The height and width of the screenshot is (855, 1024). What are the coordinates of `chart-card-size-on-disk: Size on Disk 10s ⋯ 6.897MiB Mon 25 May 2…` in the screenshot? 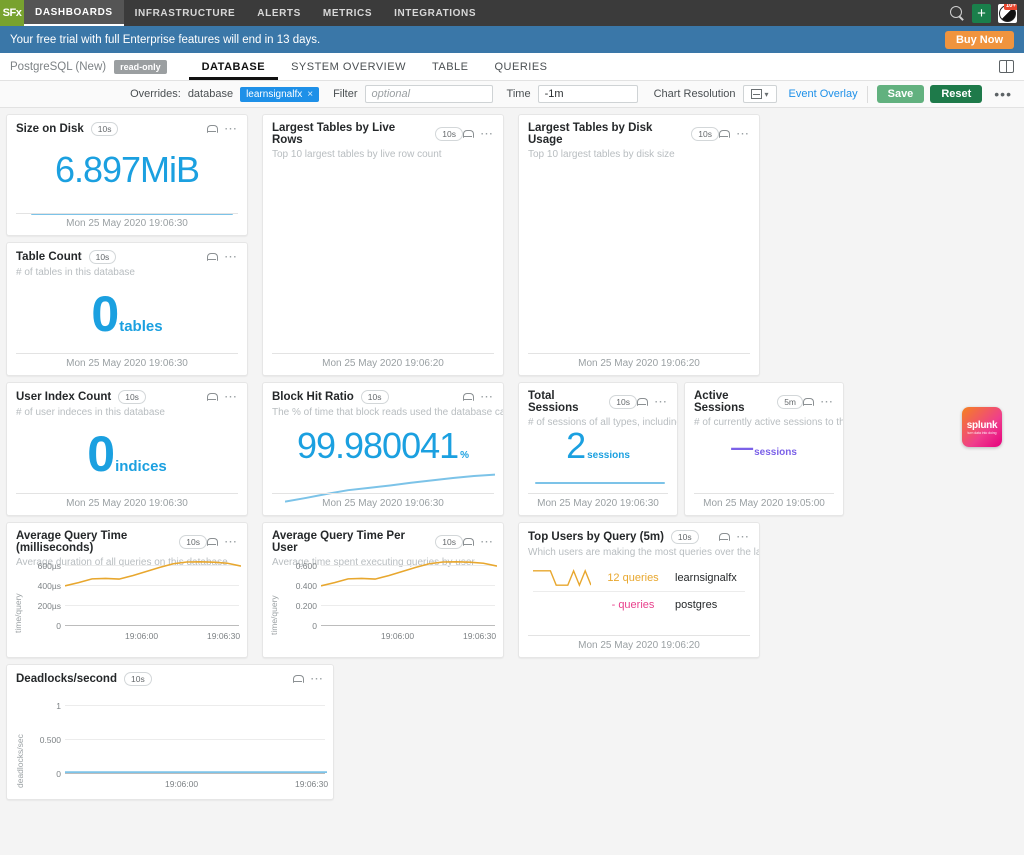 It's located at (127, 175).